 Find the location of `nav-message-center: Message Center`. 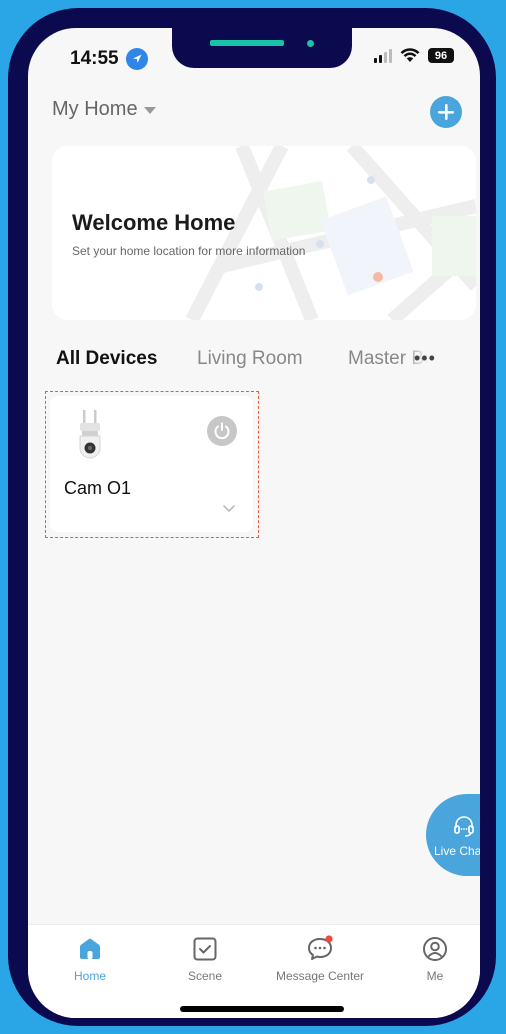

nav-message-center: Message Center is located at coordinates (320, 959).